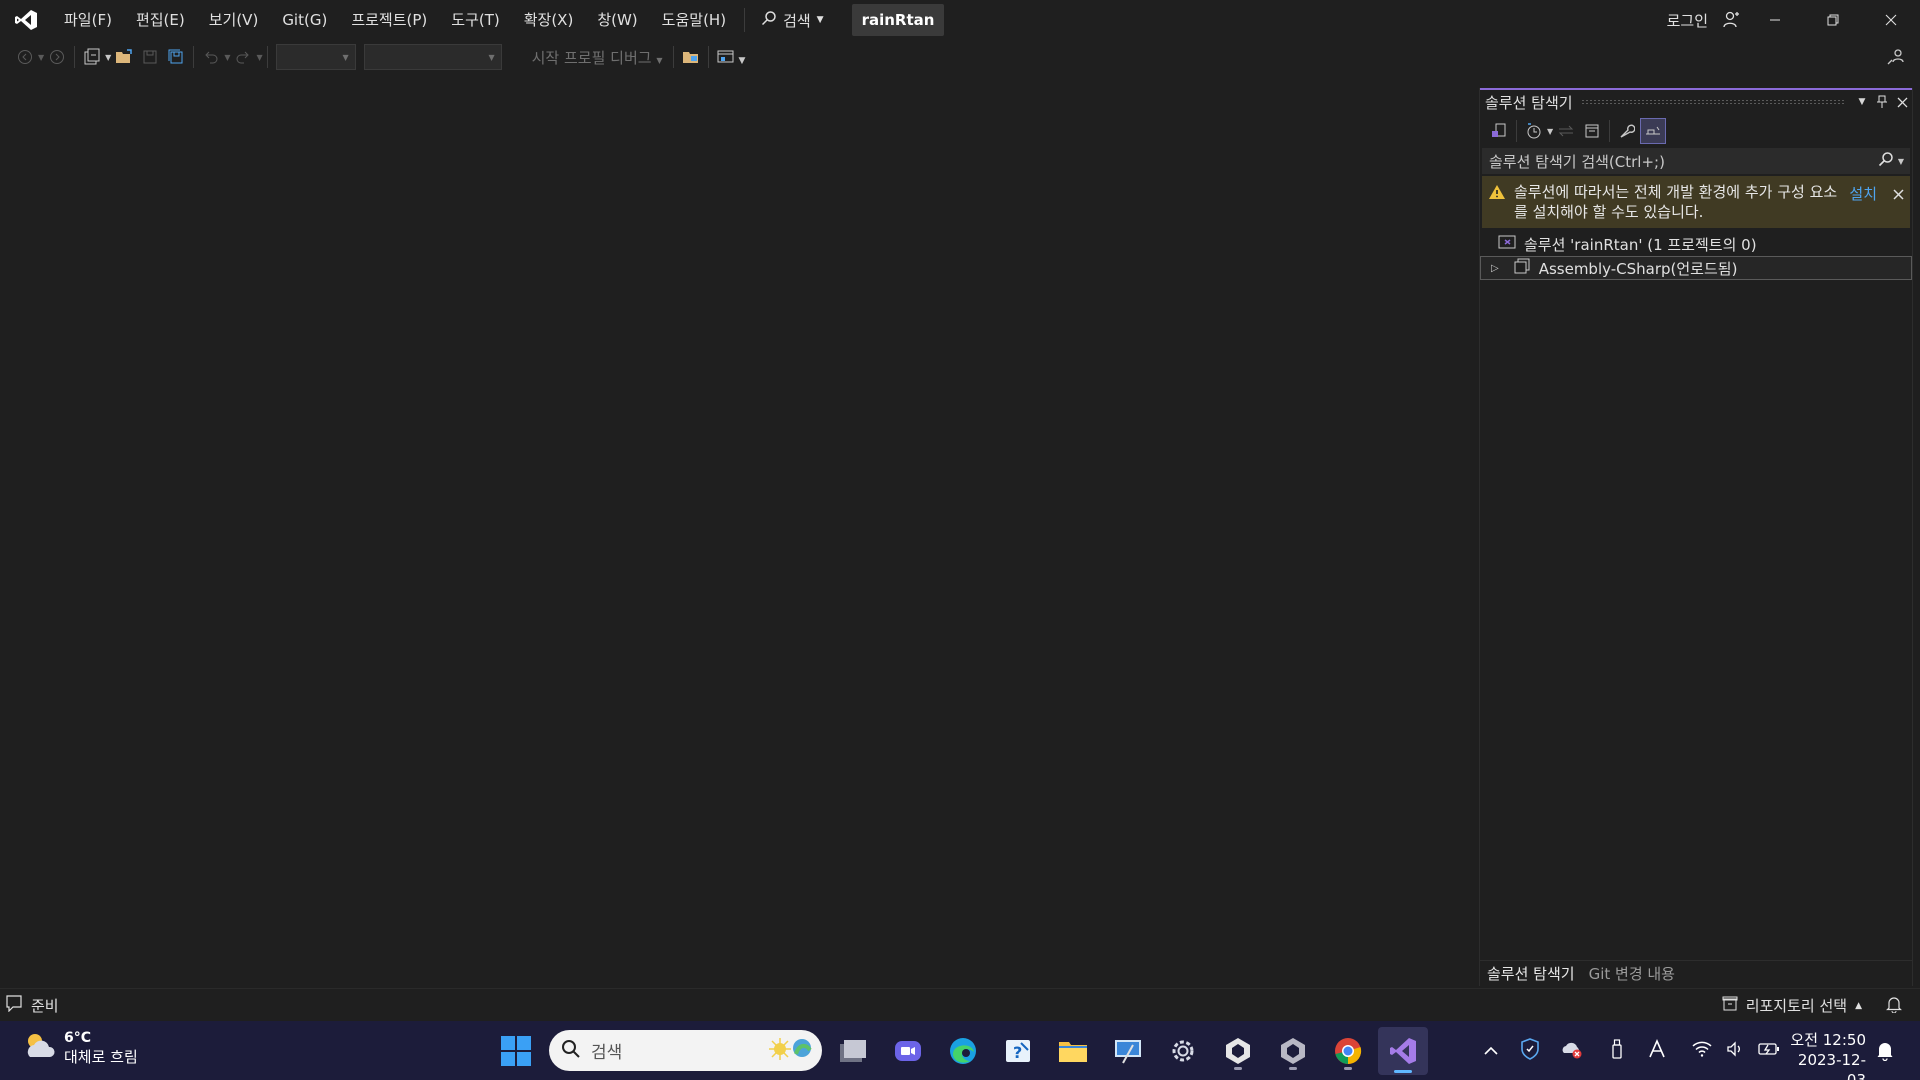  What do you see at coordinates (315, 57) in the screenshot?
I see `configuration-select: ▼` at bounding box center [315, 57].